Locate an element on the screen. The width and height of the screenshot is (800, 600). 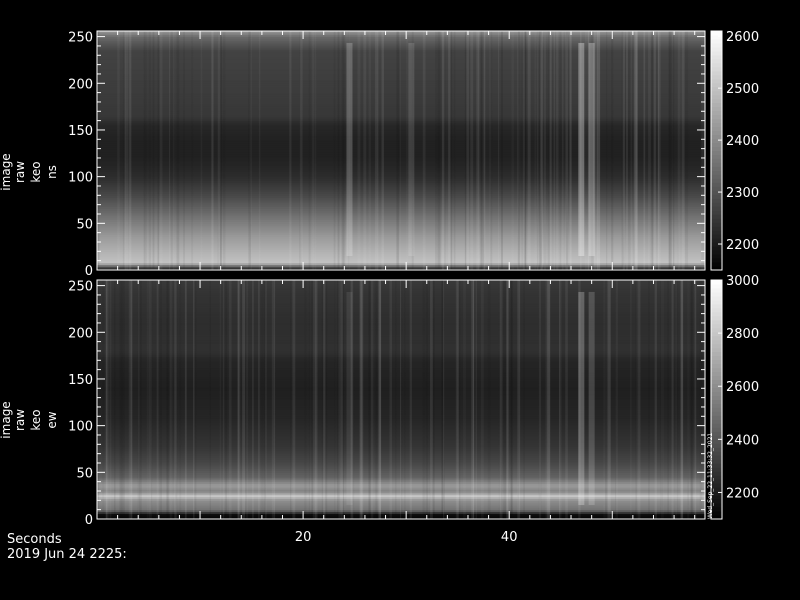
x-tick-label: 20 is located at coordinates (303, 537).